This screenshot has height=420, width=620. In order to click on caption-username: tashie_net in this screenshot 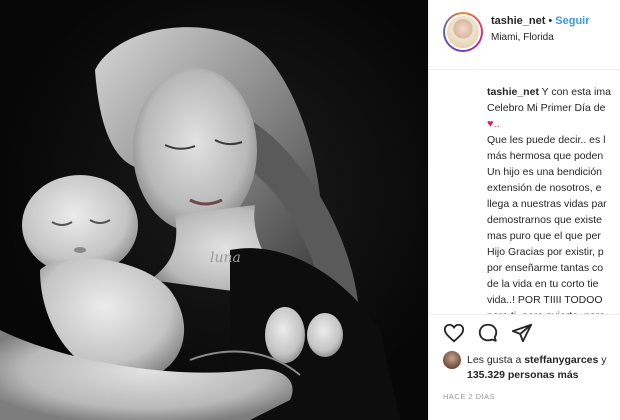, I will do `click(513, 92)`.